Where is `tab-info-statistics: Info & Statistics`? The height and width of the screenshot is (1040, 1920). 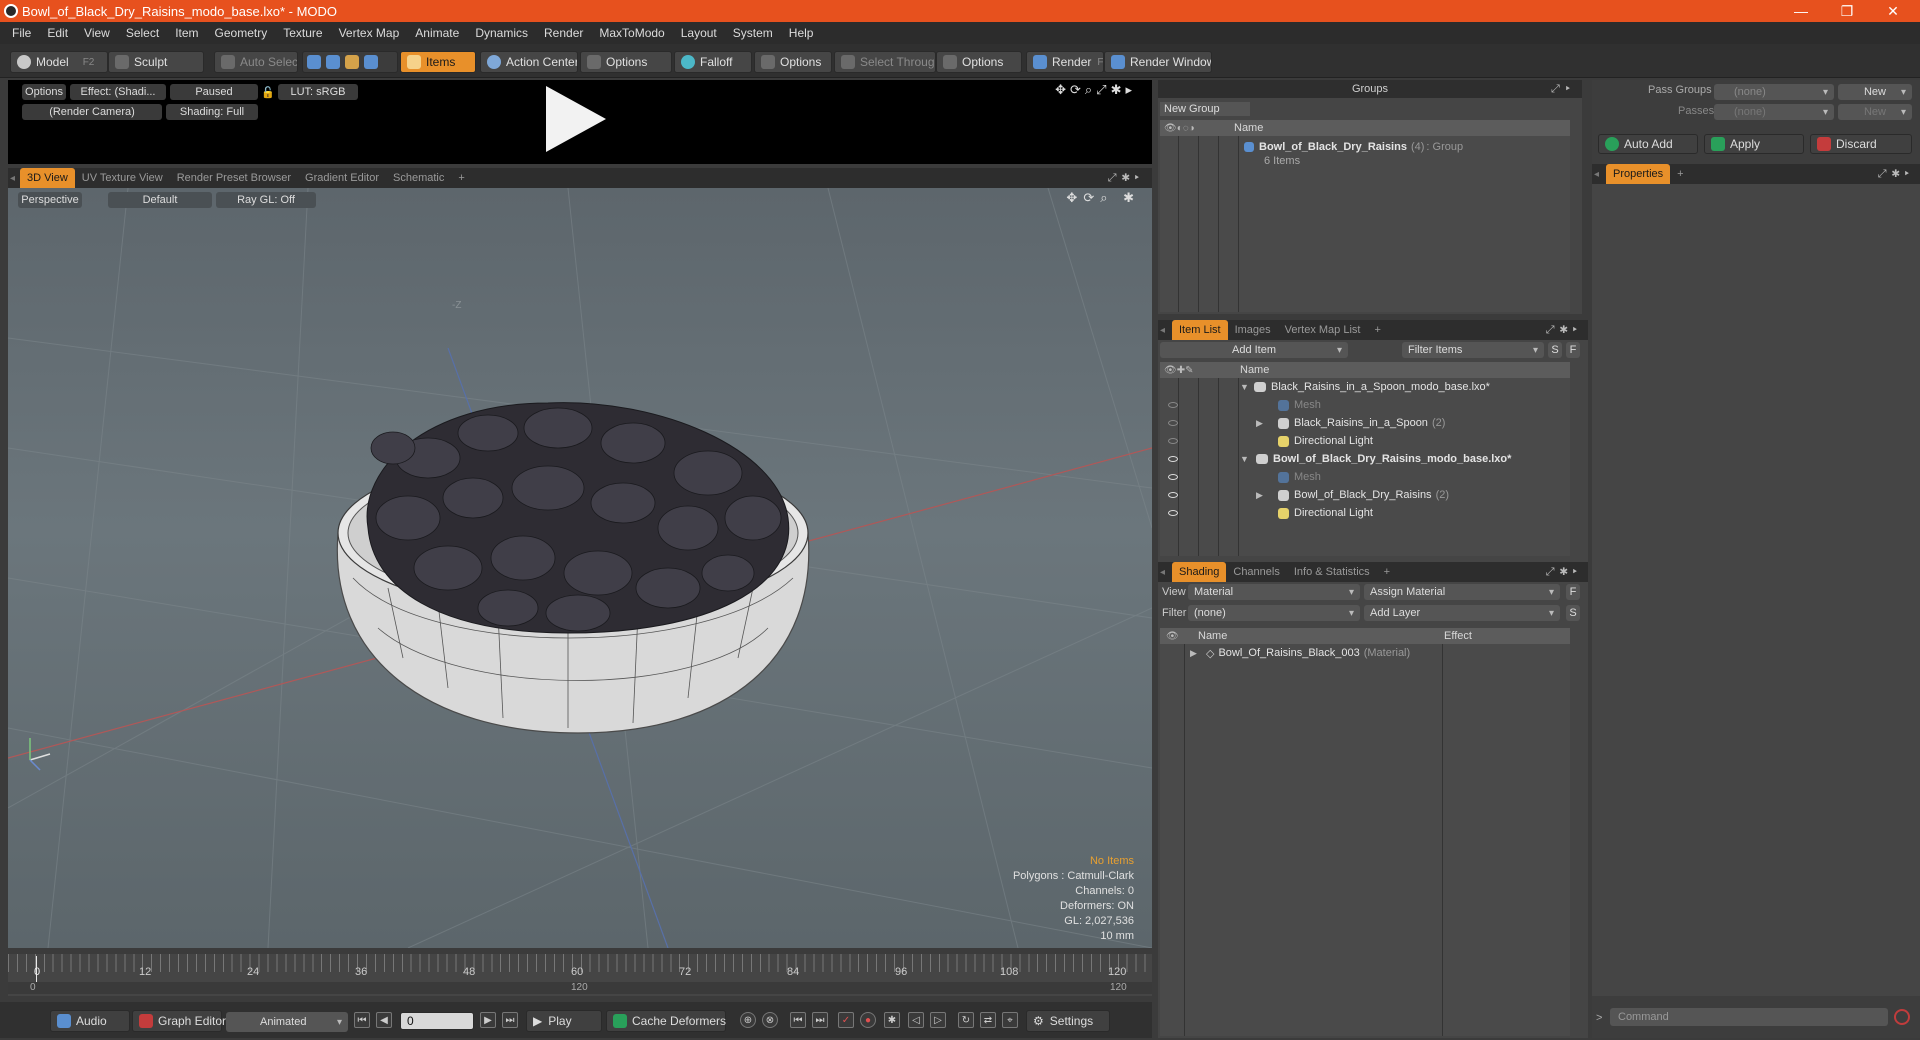
tab-info-statistics: Info & Statistics is located at coordinates (1332, 572).